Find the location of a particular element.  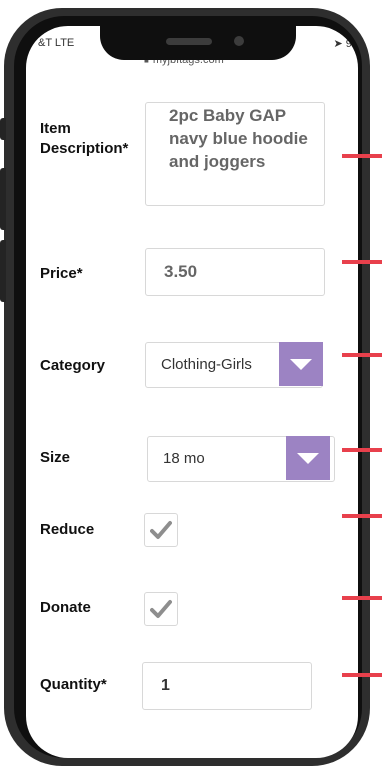

battery-label: ➤ 99 is located at coordinates (345, 43).